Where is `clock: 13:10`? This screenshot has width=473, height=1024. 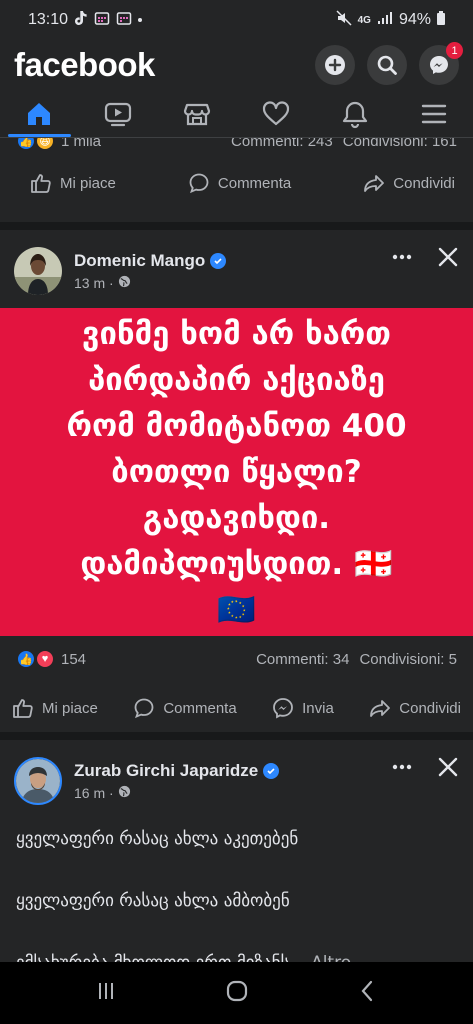 clock: 13:10 is located at coordinates (48, 19).